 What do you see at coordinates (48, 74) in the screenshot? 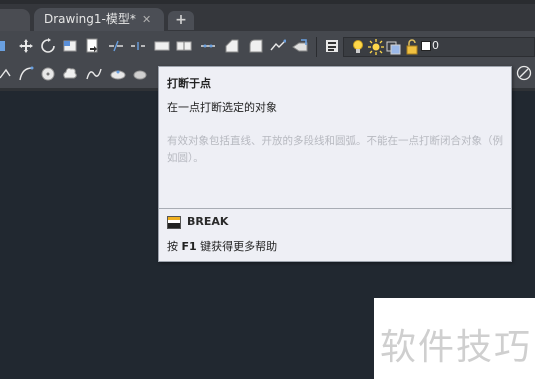
I see `circle-icon` at bounding box center [48, 74].